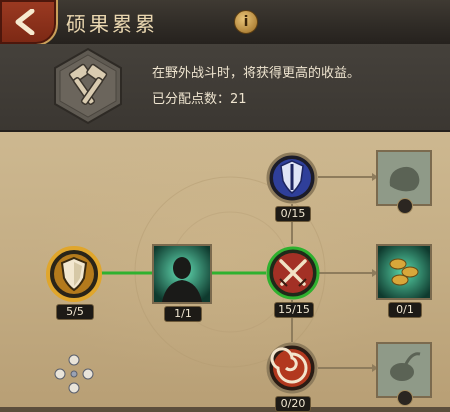 The height and width of the screenshot is (412, 450). What do you see at coordinates (88, 86) in the screenshot?
I see `crossed-hammers-icon` at bounding box center [88, 86].